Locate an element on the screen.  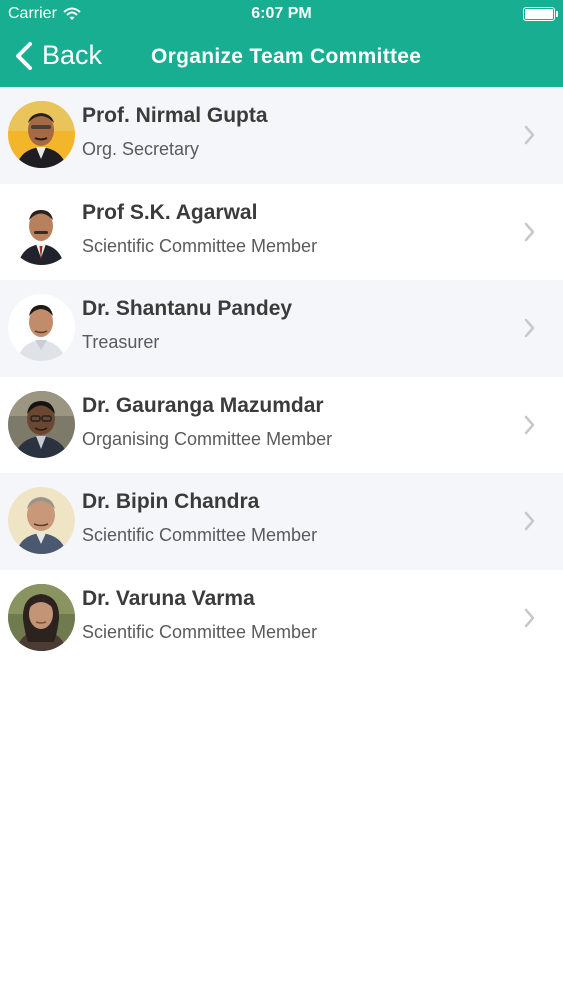
member-name: Prof S.K. Agarwal is located at coordinates (170, 212).